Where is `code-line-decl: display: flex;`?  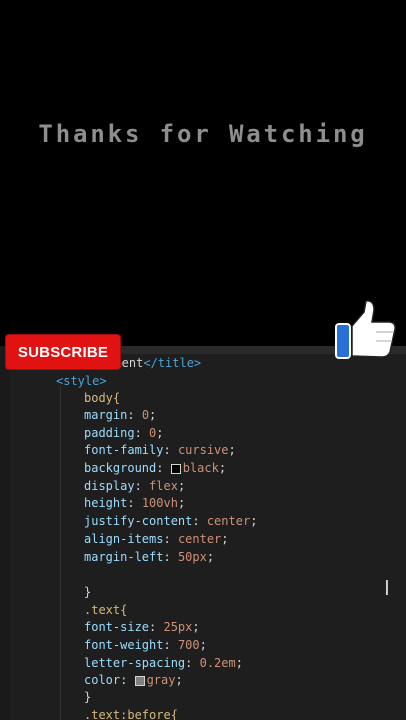 code-line-decl: display: flex; is located at coordinates (135, 486).